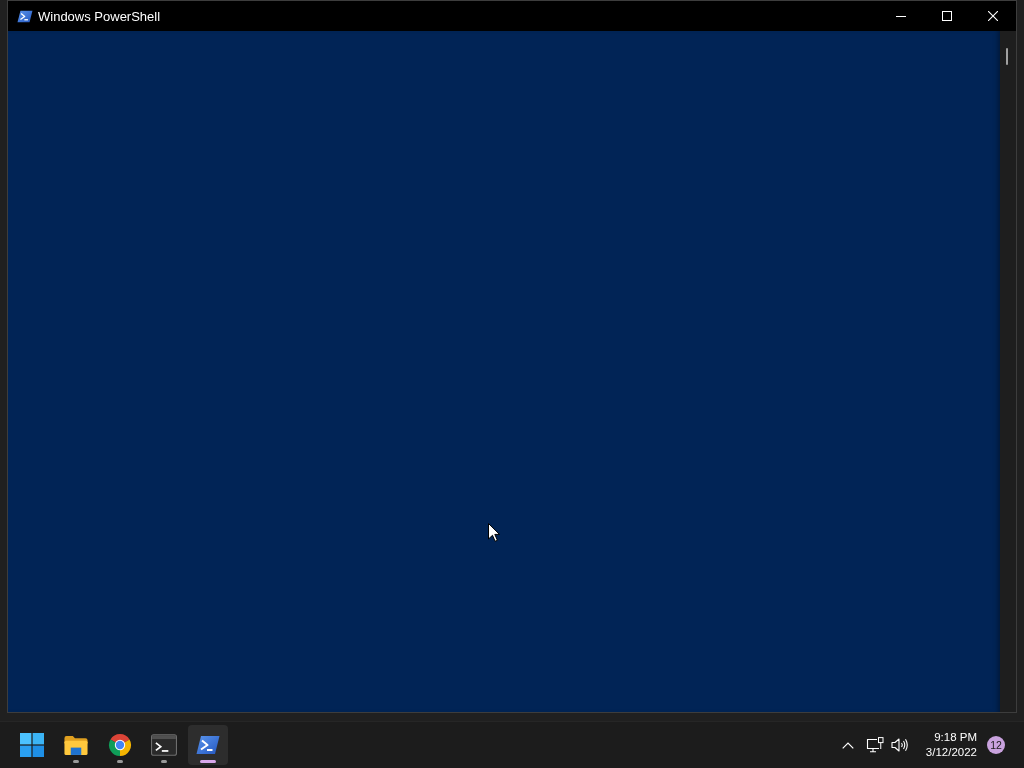 This screenshot has height=768, width=1024. What do you see at coordinates (901, 16) in the screenshot?
I see `minimize-icon` at bounding box center [901, 16].